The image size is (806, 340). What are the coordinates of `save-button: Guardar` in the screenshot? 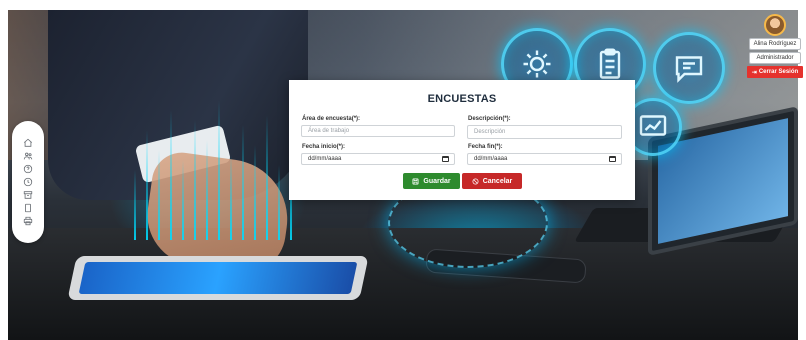 It's located at (431, 181).